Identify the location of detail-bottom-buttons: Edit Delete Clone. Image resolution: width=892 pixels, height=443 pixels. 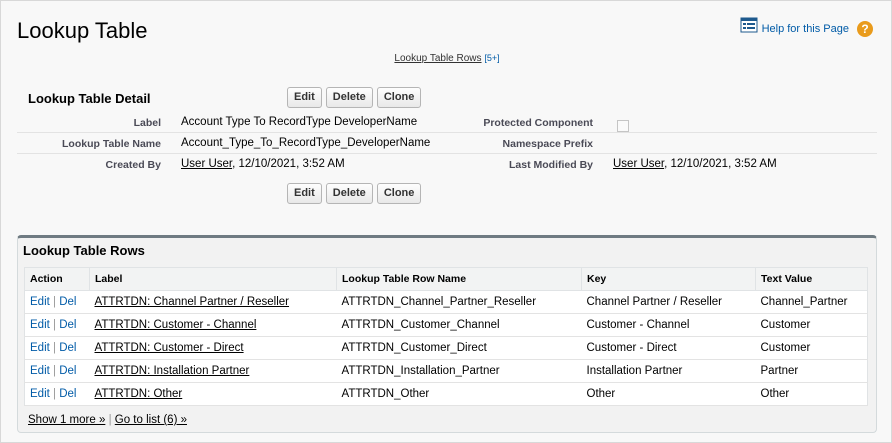
(354, 193).